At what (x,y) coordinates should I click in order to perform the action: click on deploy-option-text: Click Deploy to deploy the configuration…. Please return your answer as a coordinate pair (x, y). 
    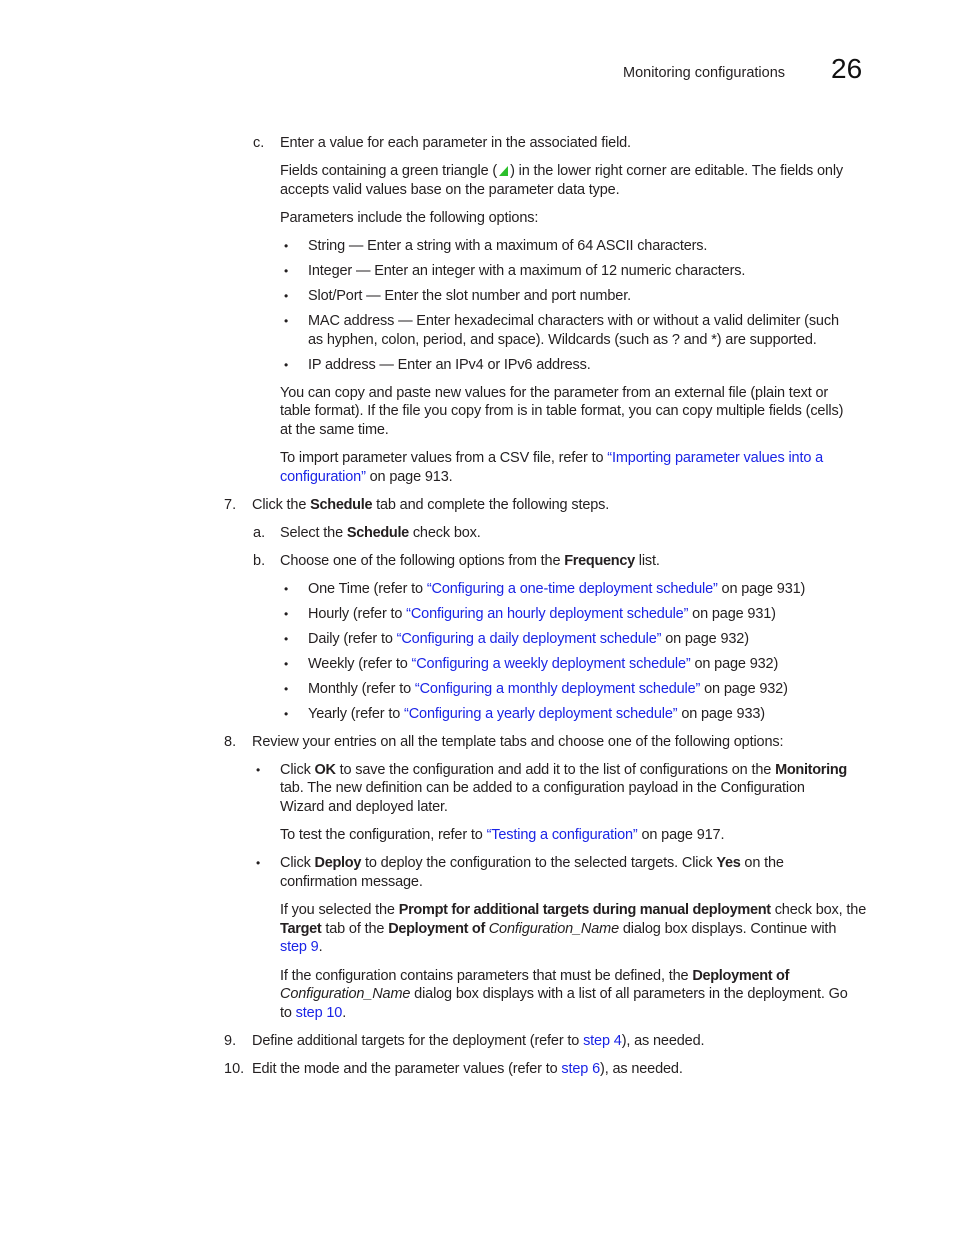
    Looking at the image, I should click on (532, 863).